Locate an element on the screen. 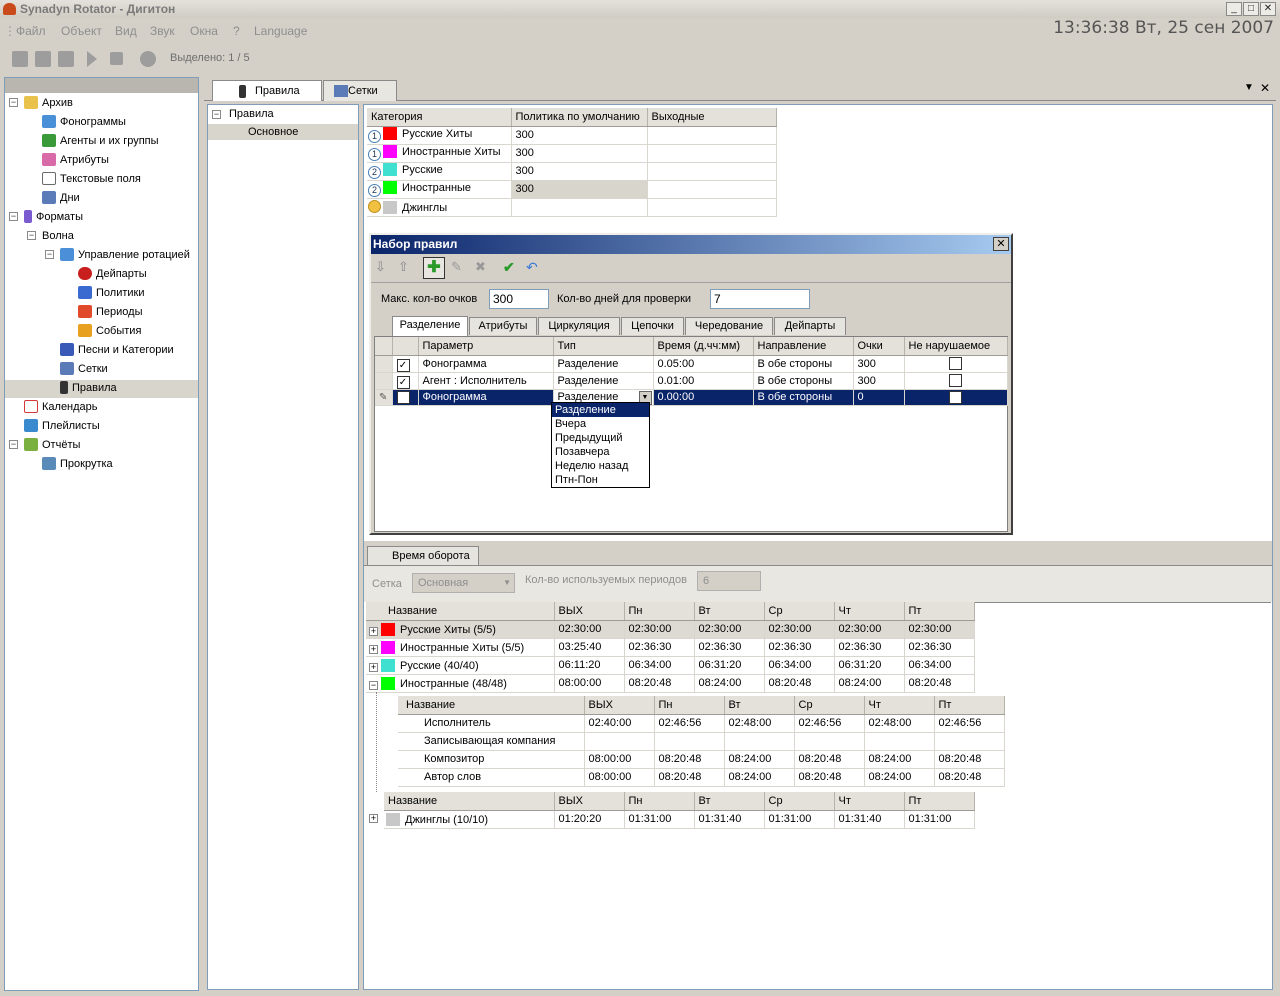 The height and width of the screenshot is (996, 1280). close-button: ✕ is located at coordinates (1268, 9).